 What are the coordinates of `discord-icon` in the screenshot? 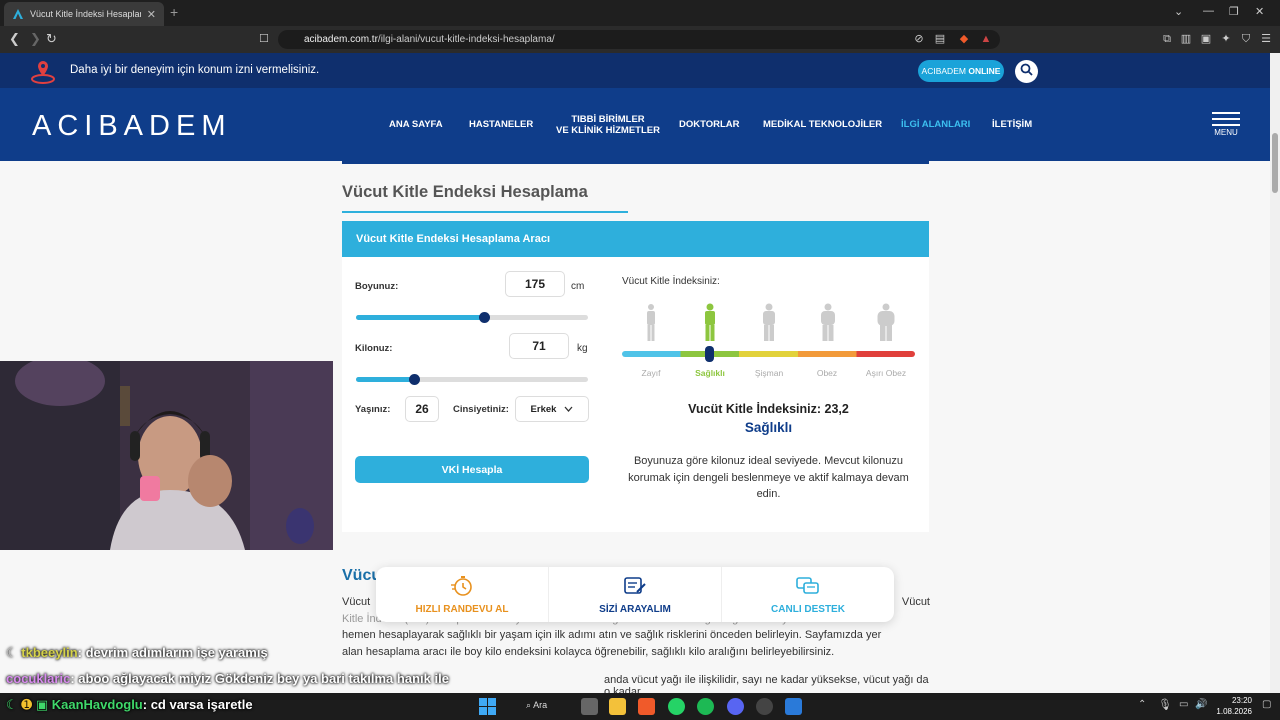 It's located at (735, 706).